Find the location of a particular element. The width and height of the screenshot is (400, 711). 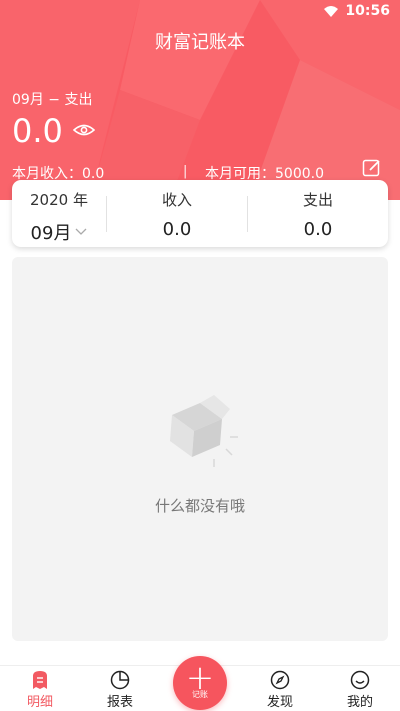

balance-row: 0.0 is located at coordinates (54, 131).